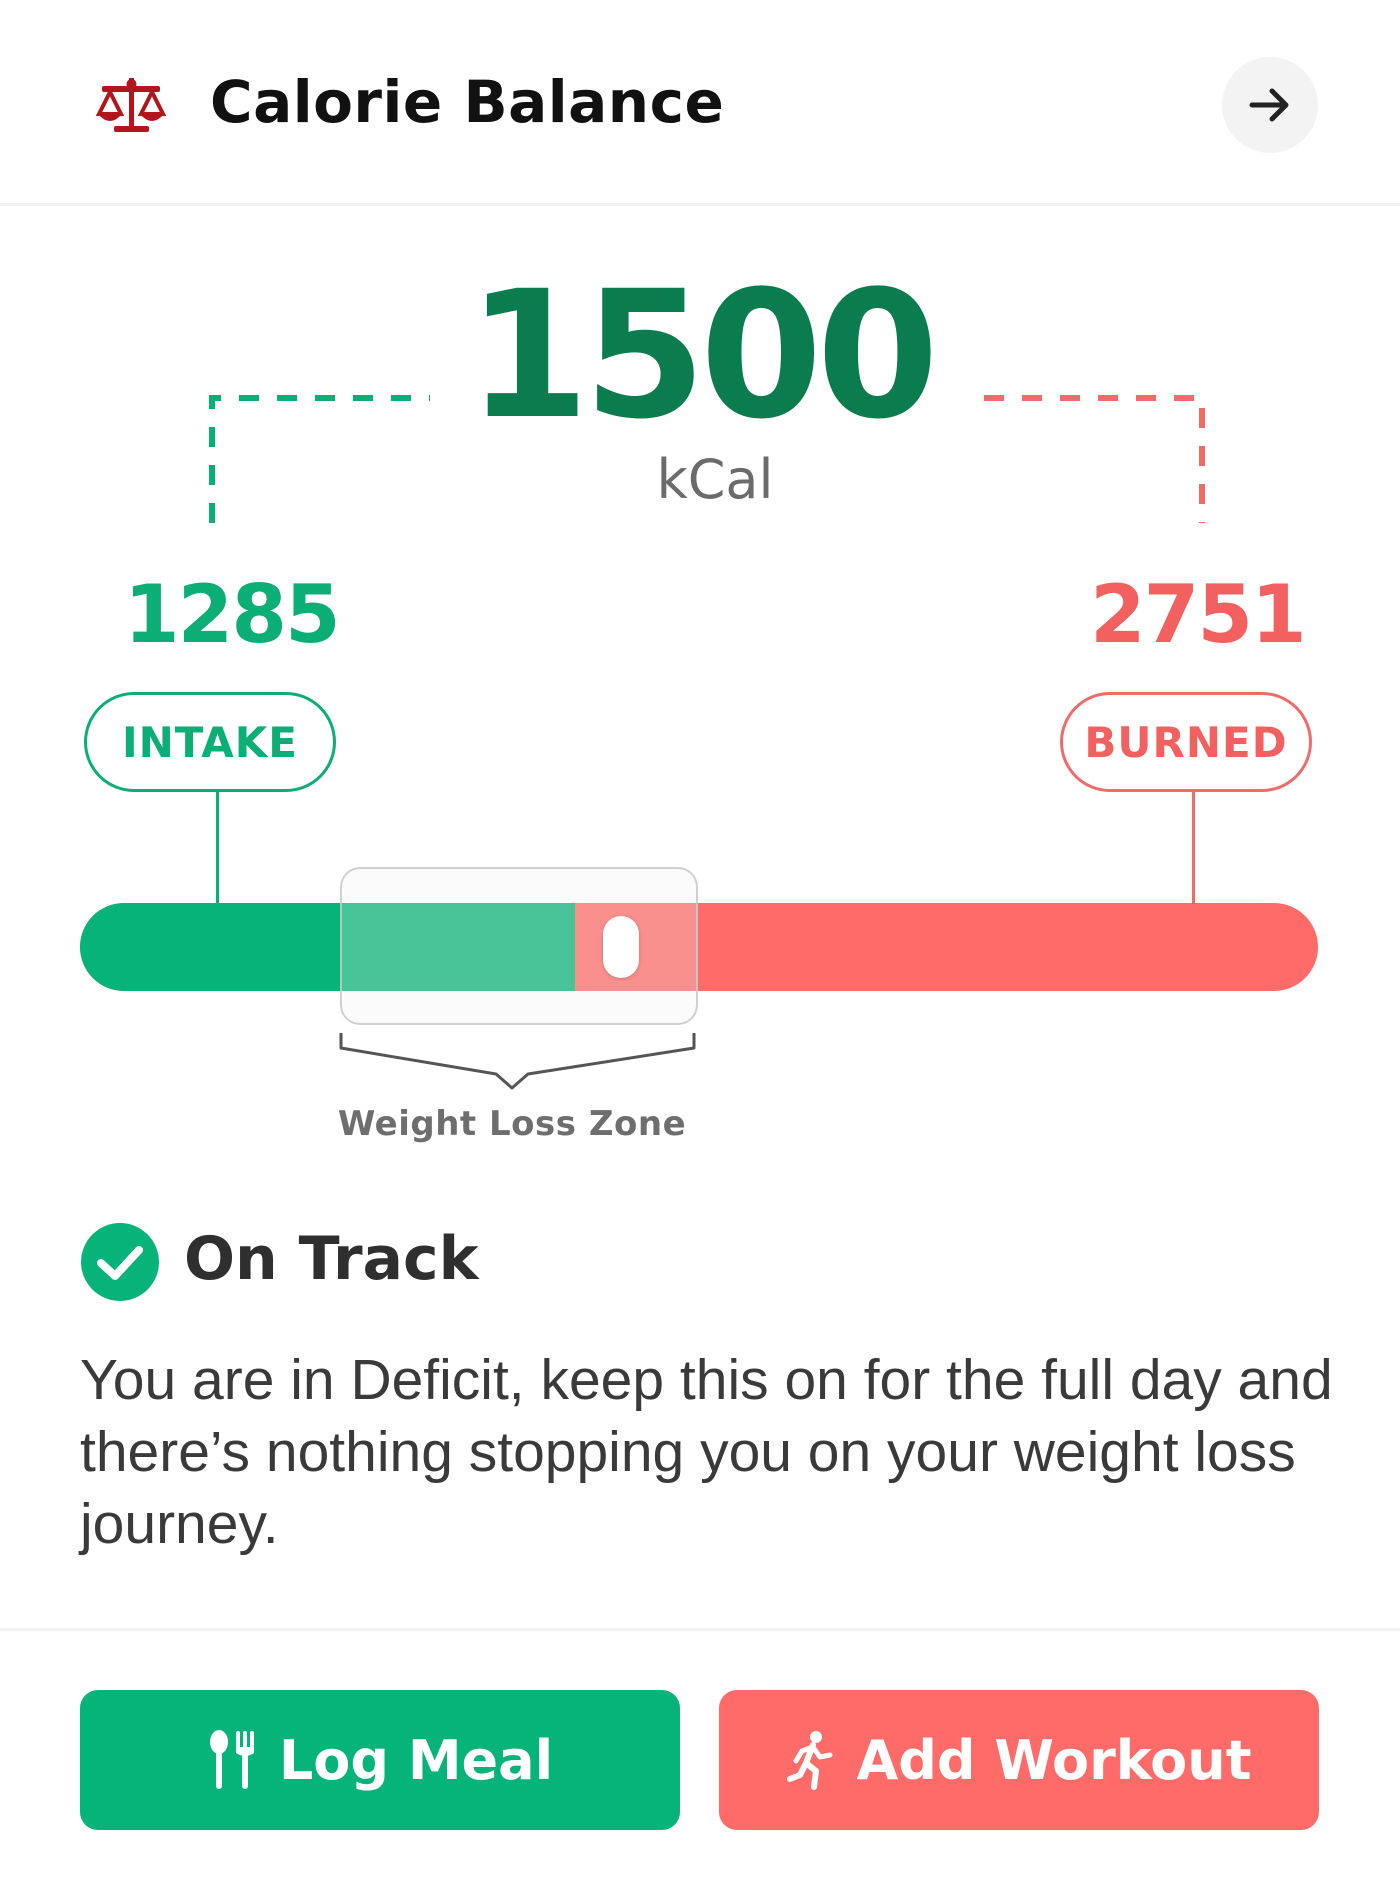 The image size is (1400, 1896). What do you see at coordinates (519, 946) in the screenshot?
I see `weight-loss-zone` at bounding box center [519, 946].